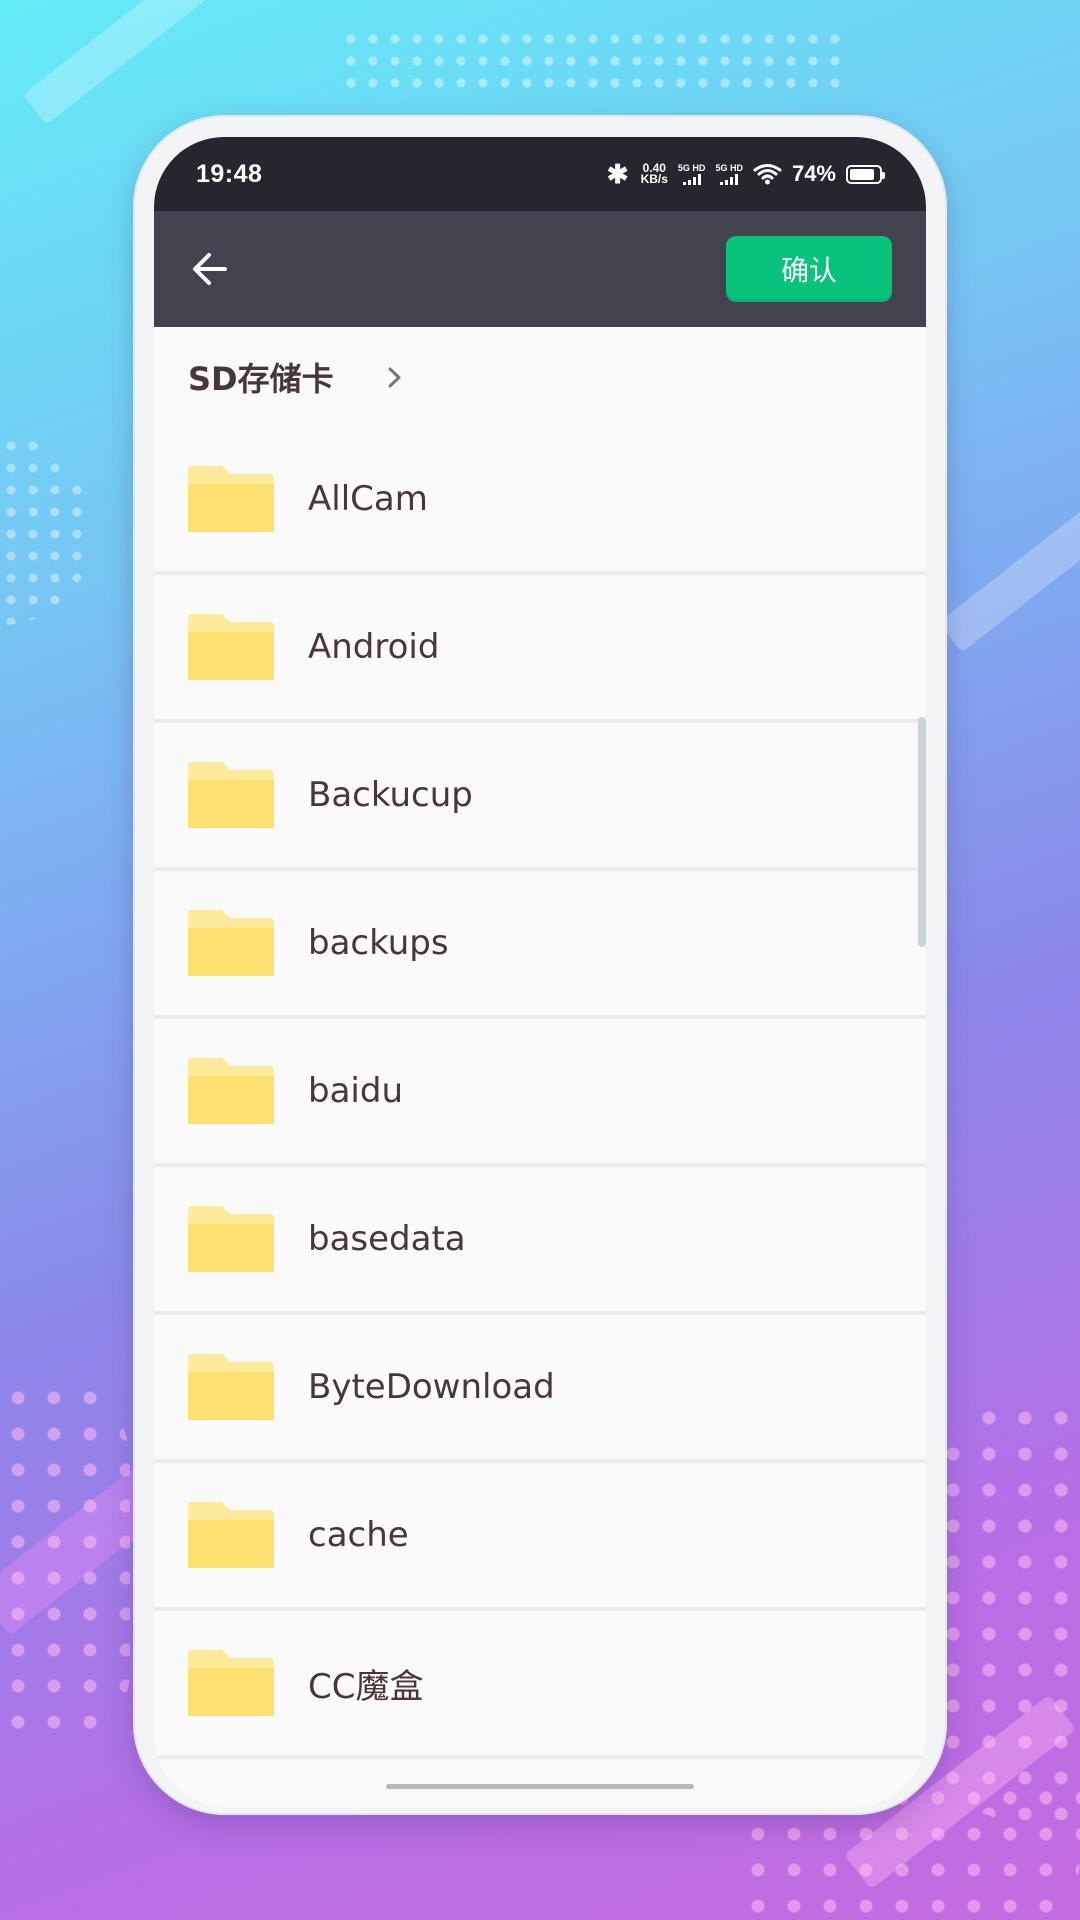  I want to click on folder-name: Android, so click(374, 647).